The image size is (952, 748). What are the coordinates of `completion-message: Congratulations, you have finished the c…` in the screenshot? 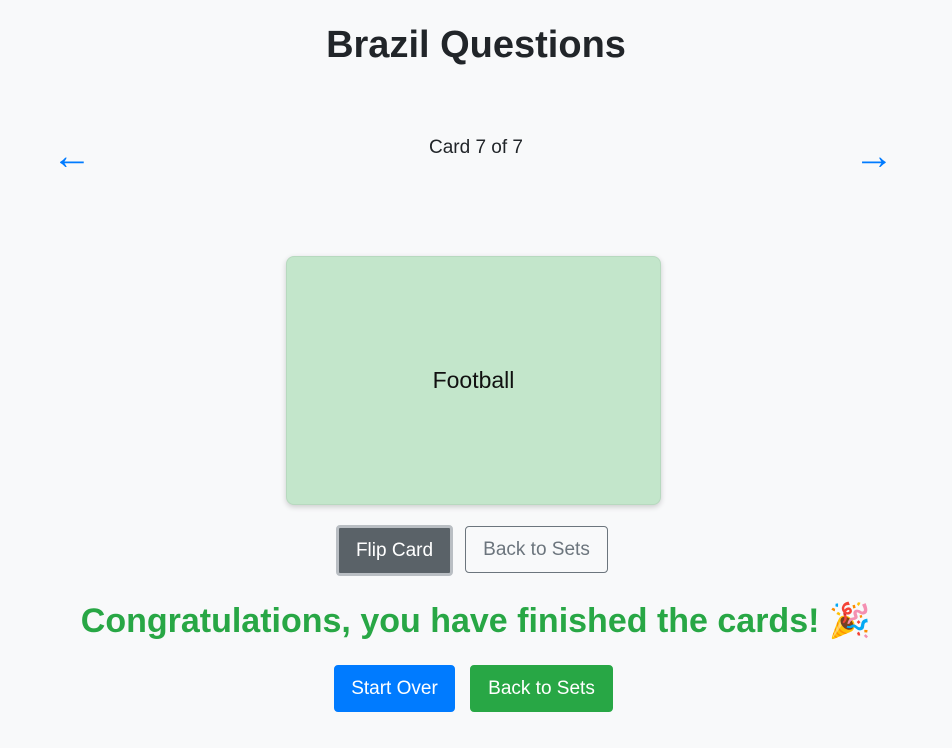 It's located at (476, 621).